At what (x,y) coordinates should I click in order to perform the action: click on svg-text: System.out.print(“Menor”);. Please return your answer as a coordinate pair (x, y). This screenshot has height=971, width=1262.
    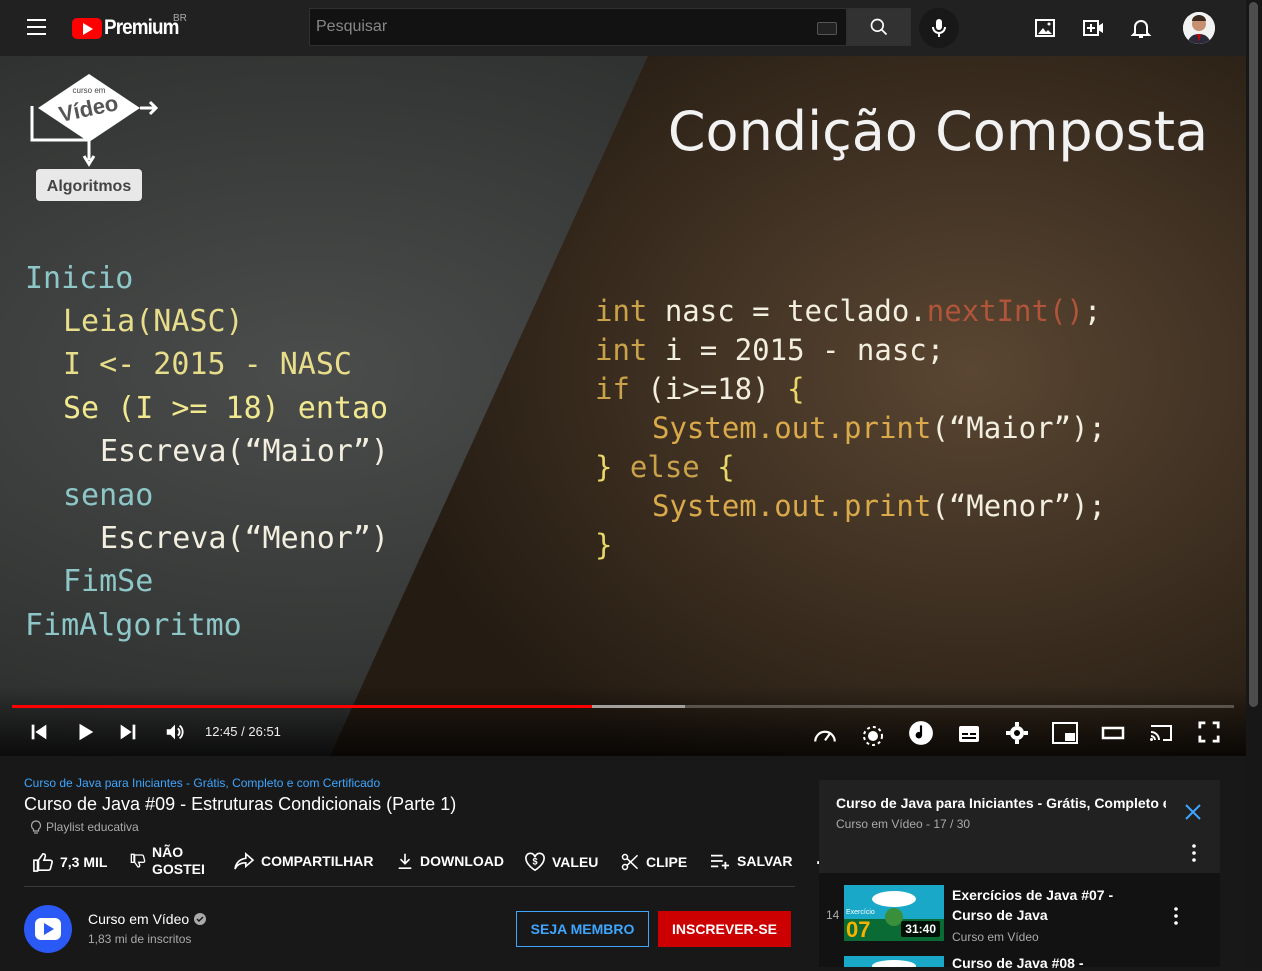
    Looking at the image, I should click on (879, 506).